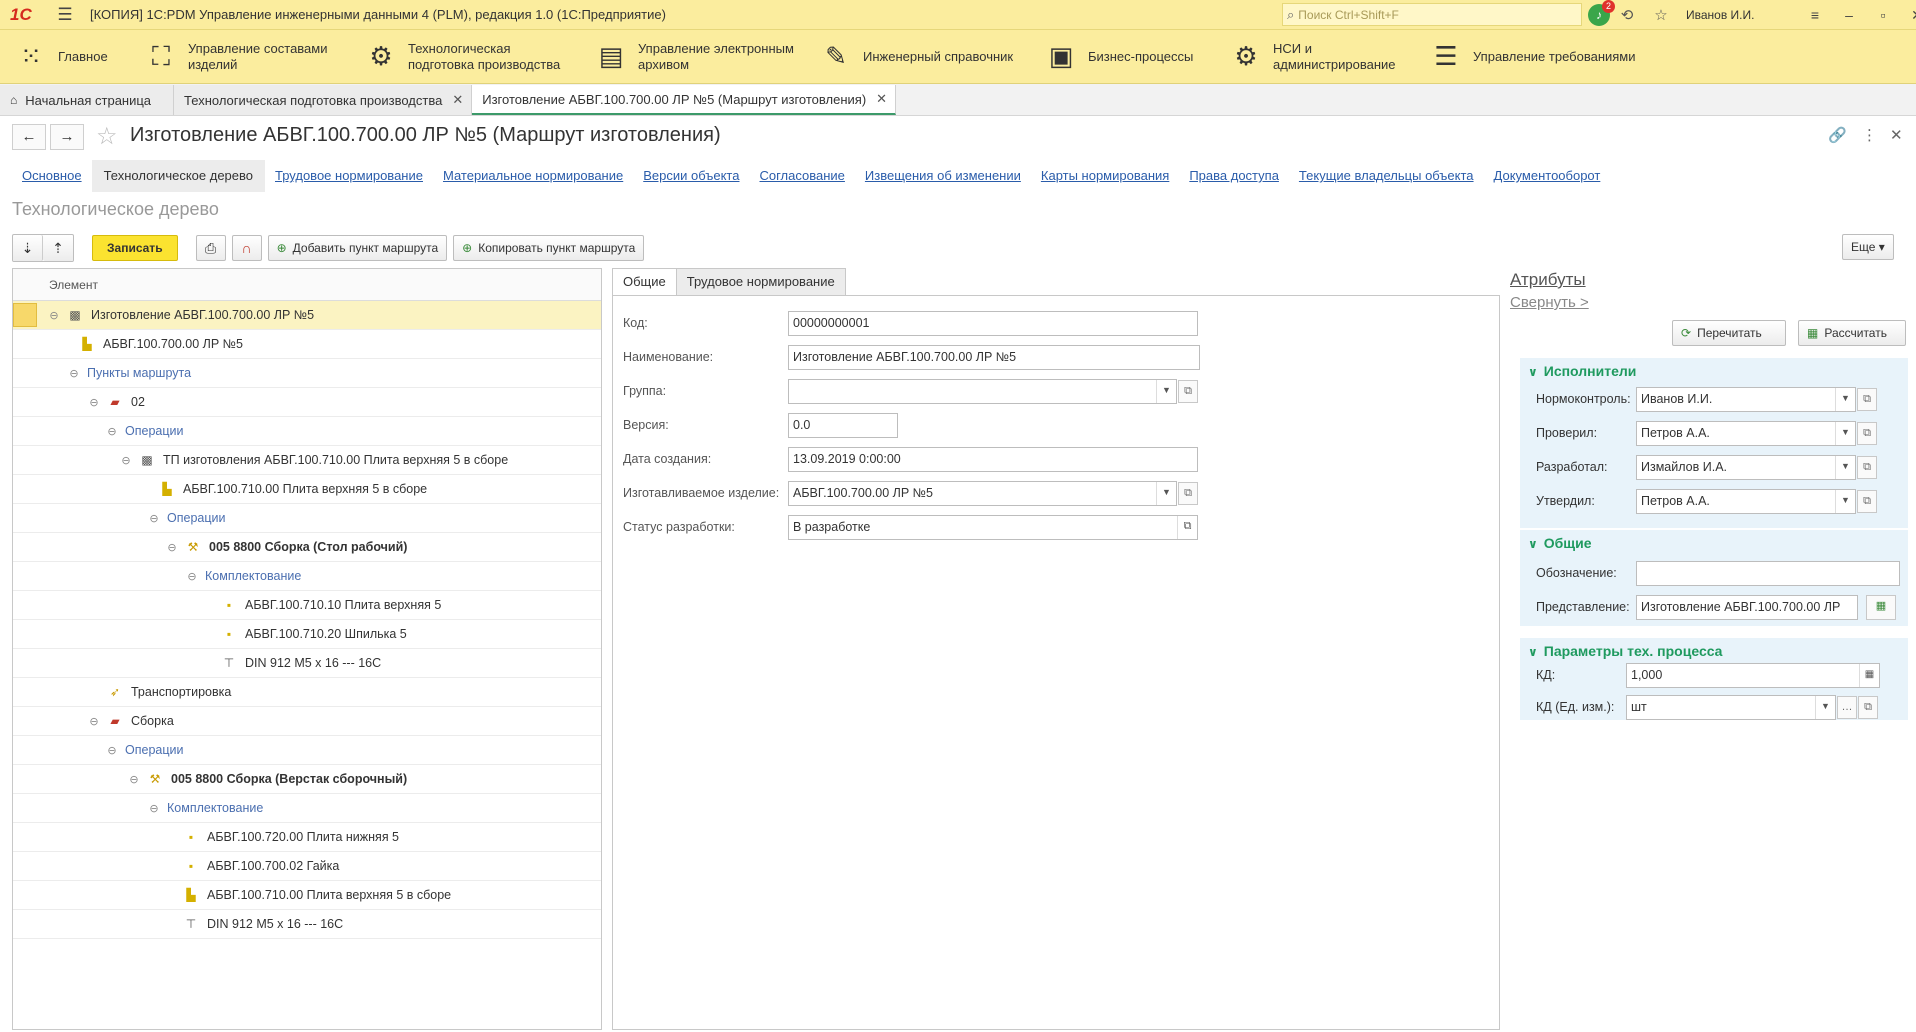 The height and width of the screenshot is (1032, 1916). I want to click on favorites-icon: ☆, so click(1661, 15).